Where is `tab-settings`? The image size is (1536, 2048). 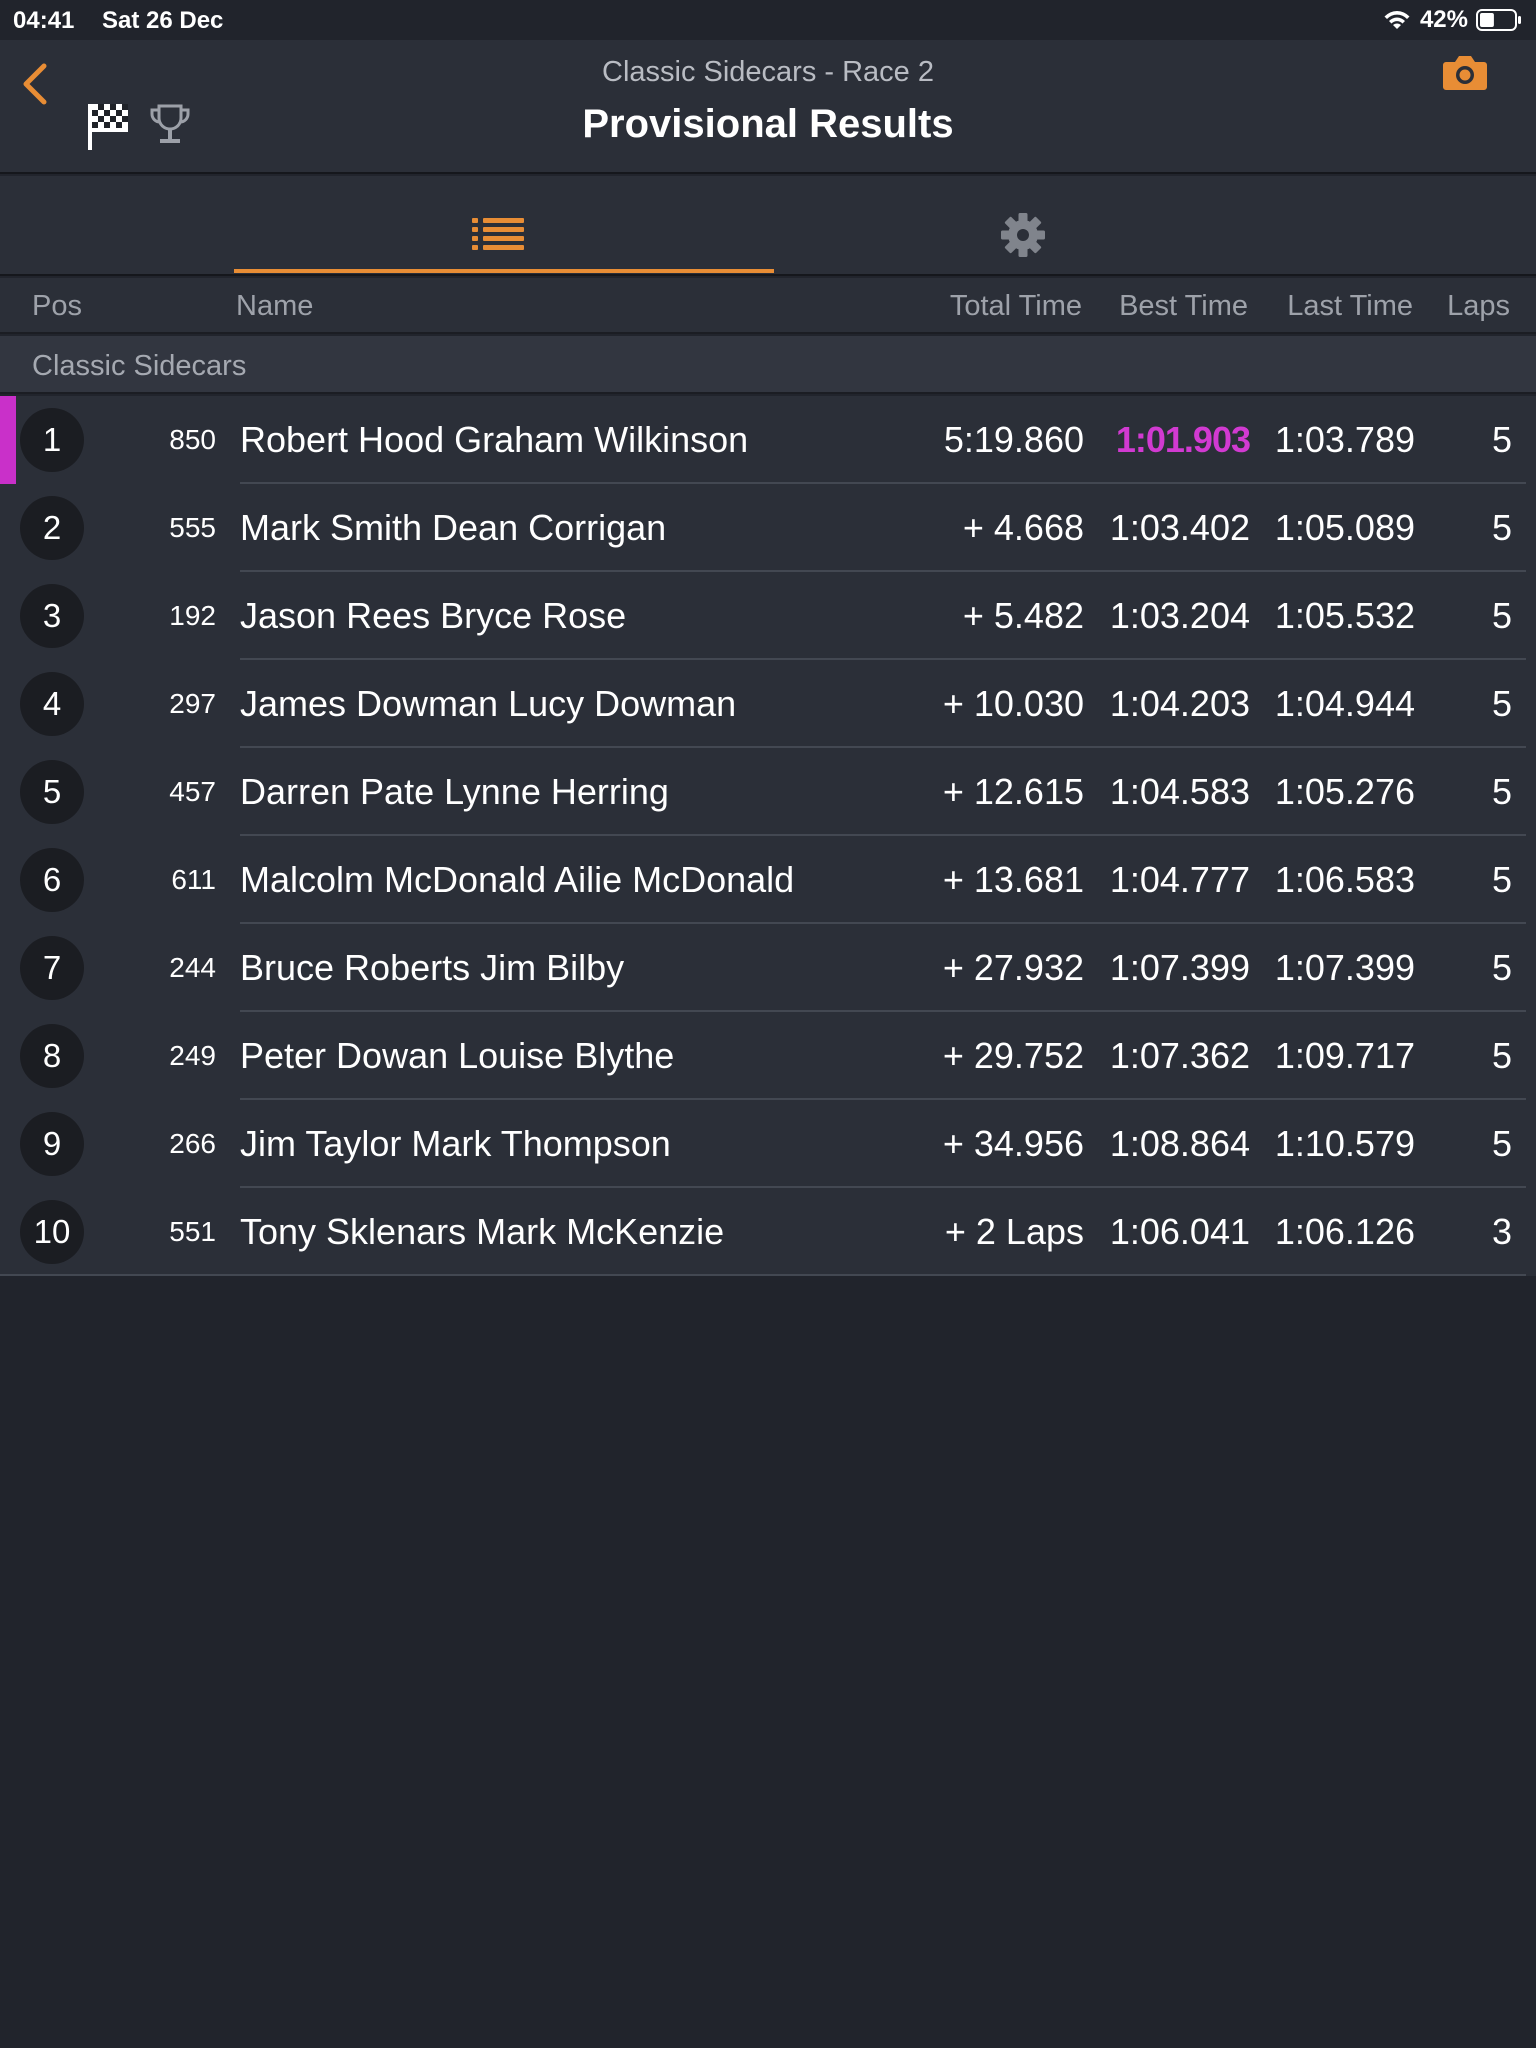
tab-settings is located at coordinates (1034, 226).